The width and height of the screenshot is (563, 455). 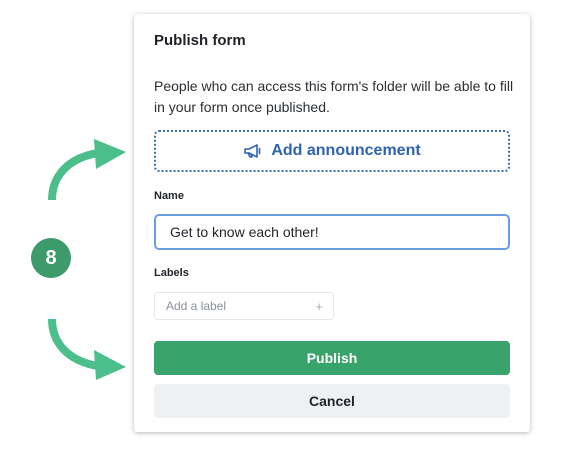 I want to click on publish-button: Publish, so click(x=332, y=358).